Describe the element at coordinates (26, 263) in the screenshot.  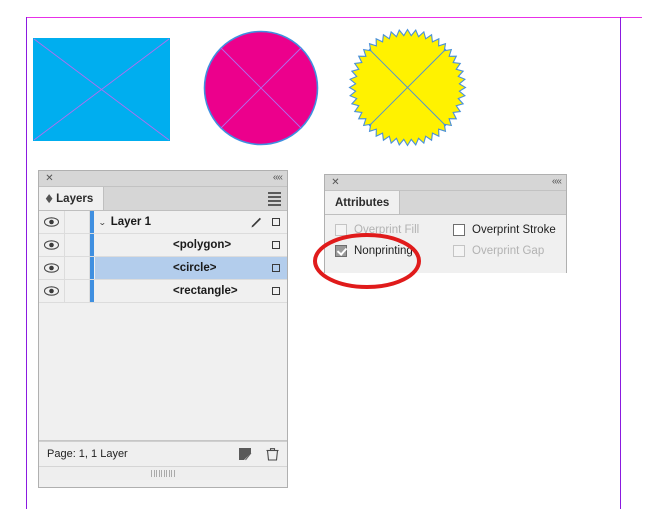
I see `artboard-border-left` at that location.